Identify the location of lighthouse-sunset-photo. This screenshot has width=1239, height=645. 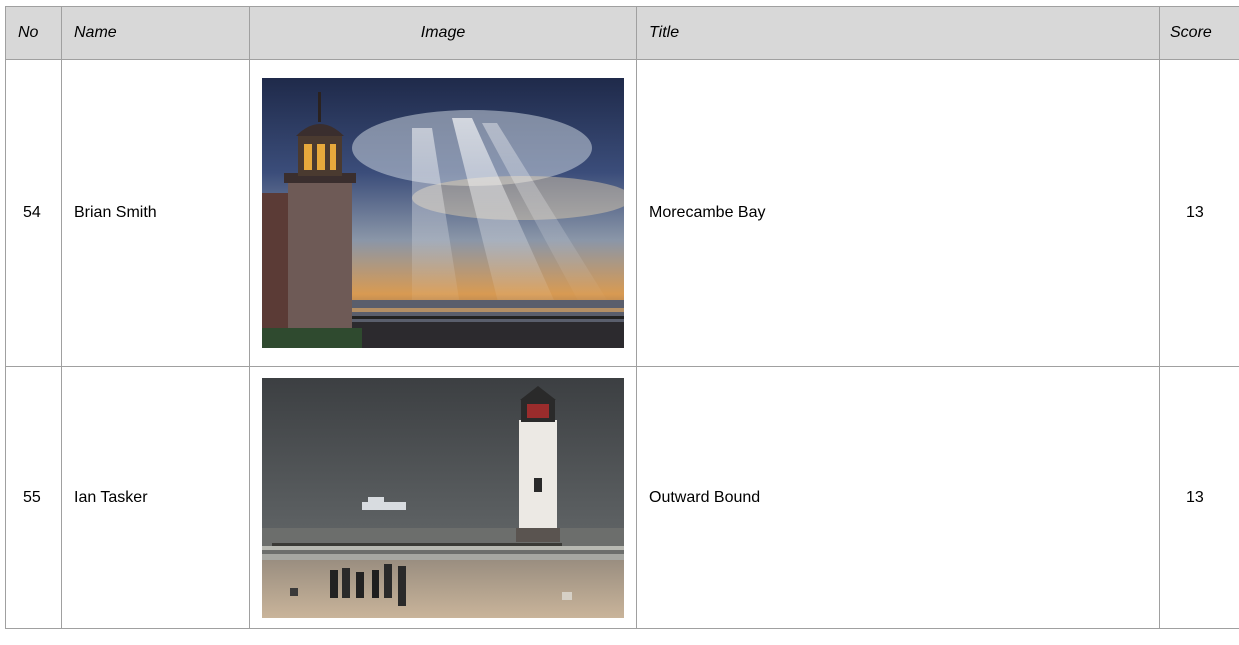
(443, 213).